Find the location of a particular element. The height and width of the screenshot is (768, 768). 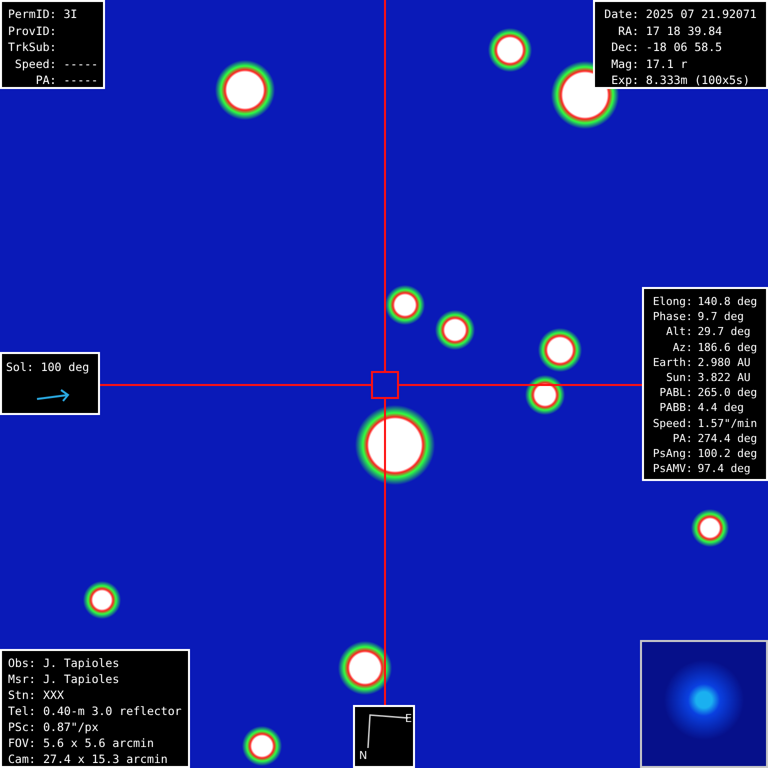

field-label: Msr: is located at coordinates (22, 679).